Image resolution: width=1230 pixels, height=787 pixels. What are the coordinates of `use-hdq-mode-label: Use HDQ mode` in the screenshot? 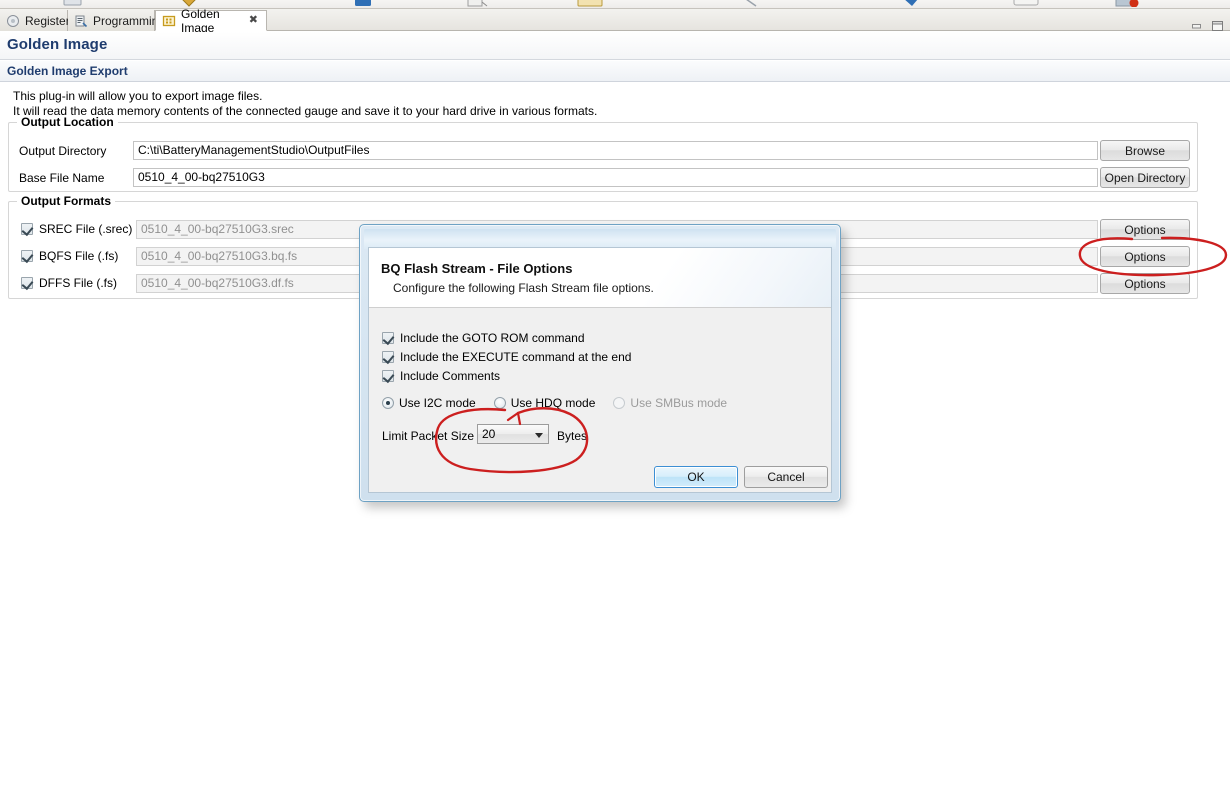 It's located at (553, 403).